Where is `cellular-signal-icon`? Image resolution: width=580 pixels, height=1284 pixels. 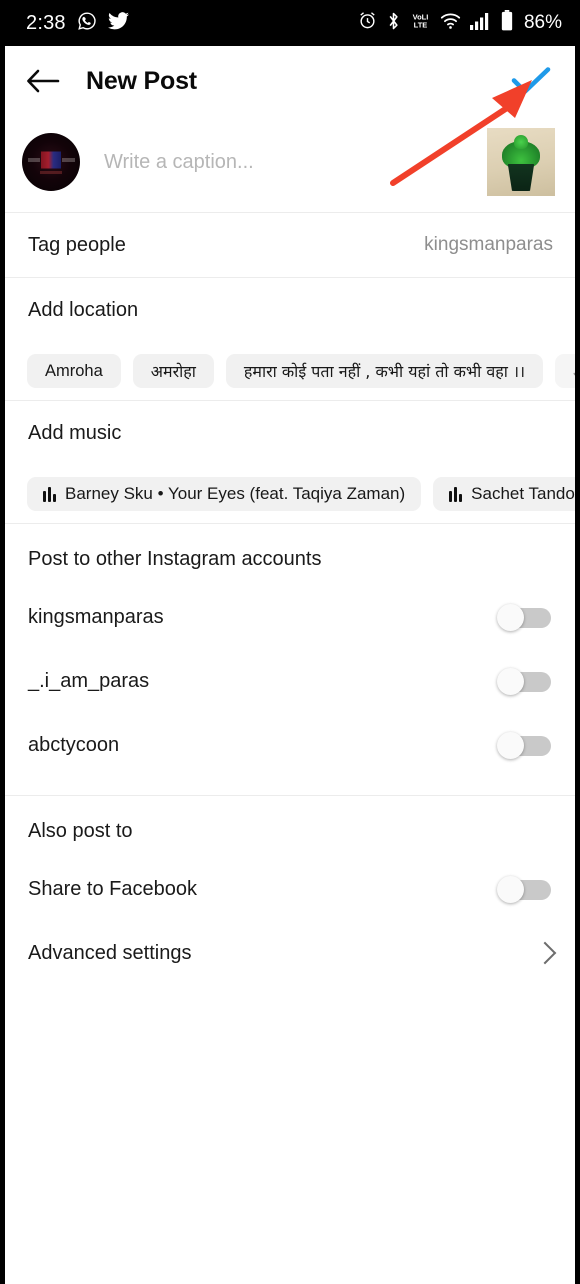 cellular-signal-icon is located at coordinates (480, 23).